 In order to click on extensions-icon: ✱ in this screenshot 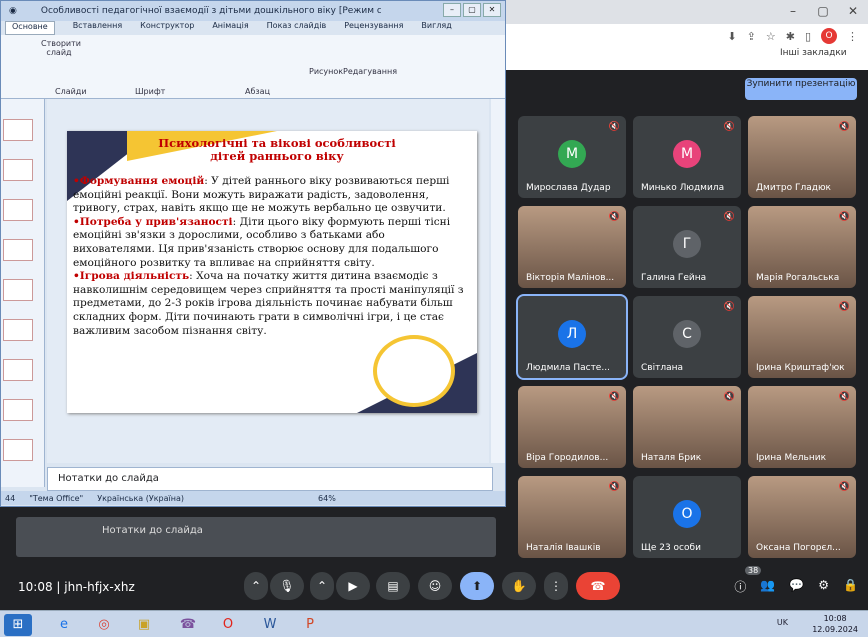, I will do `click(790, 36)`.